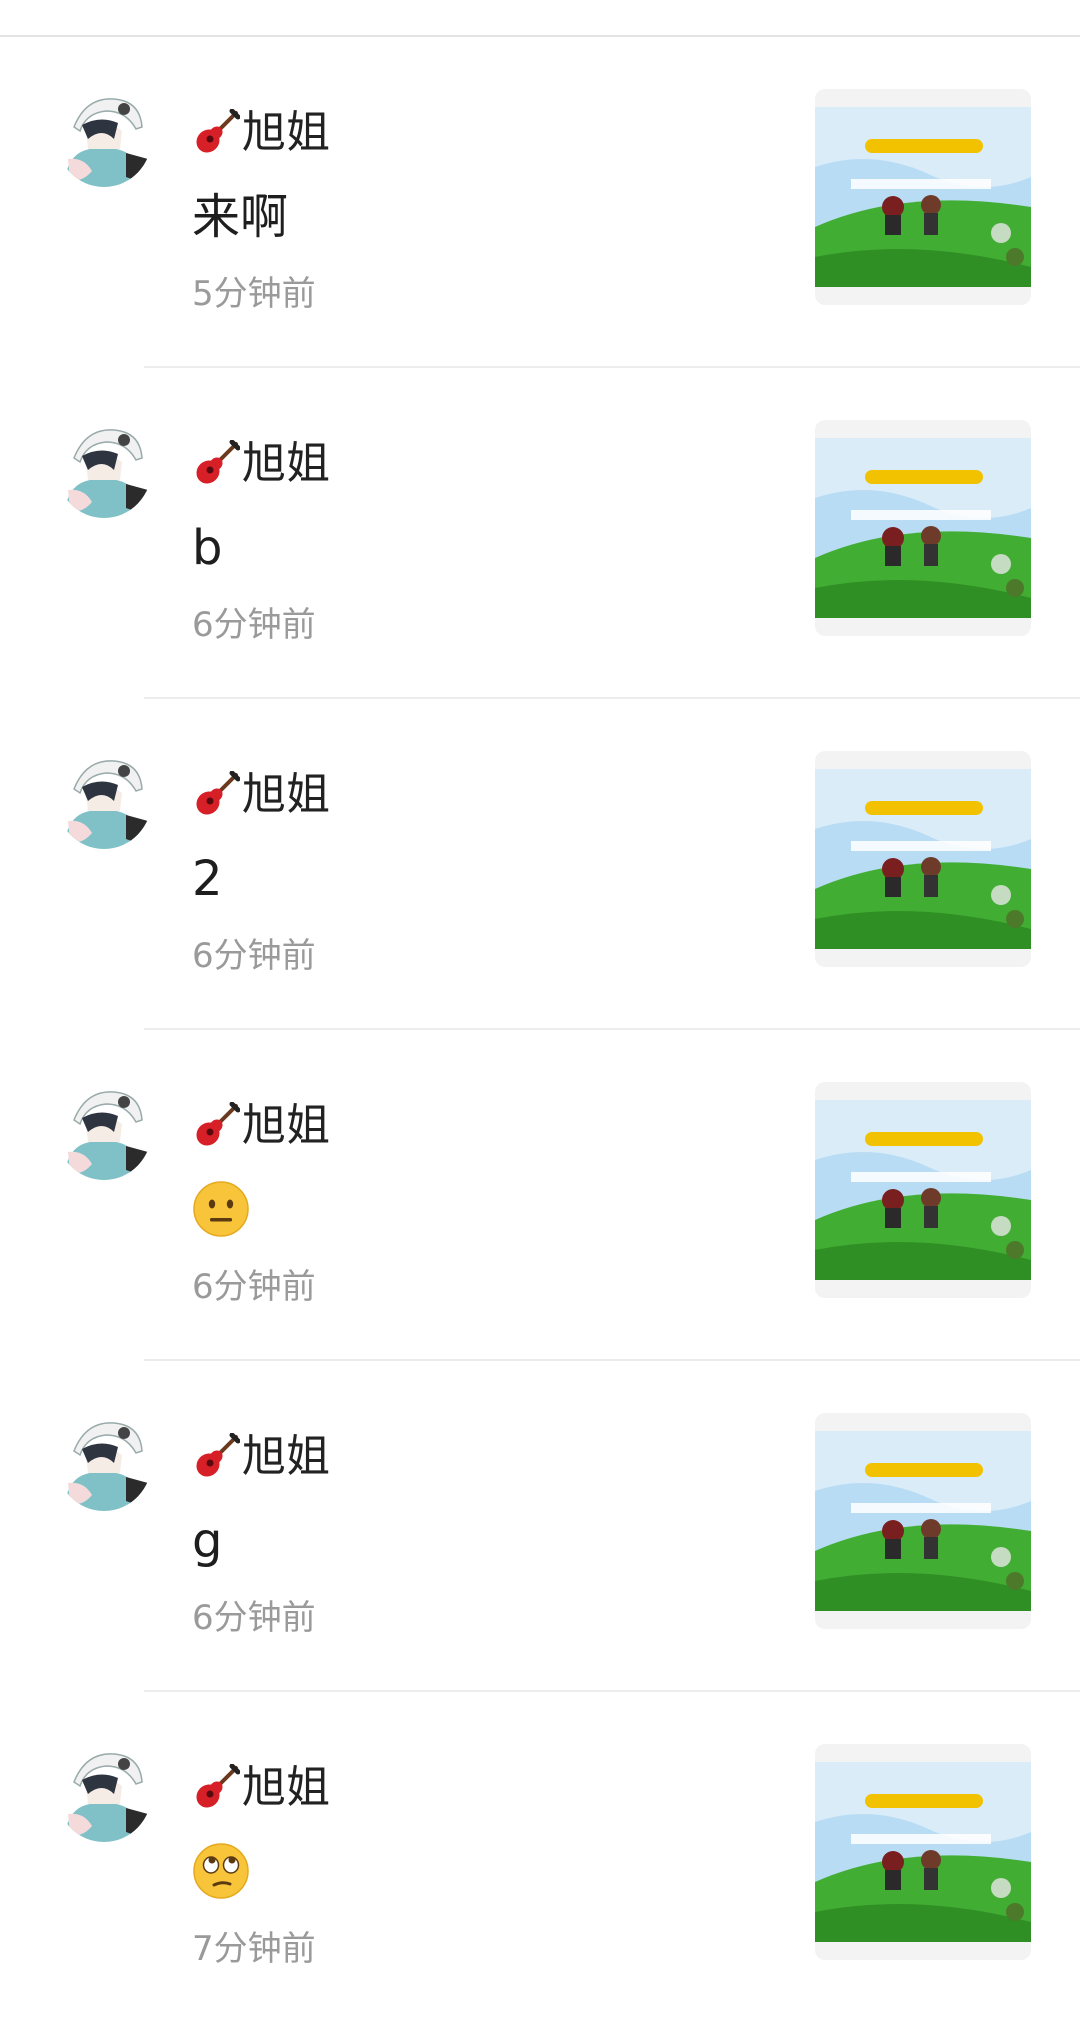  What do you see at coordinates (240, 217) in the screenshot?
I see `comment-message: 来啊` at bounding box center [240, 217].